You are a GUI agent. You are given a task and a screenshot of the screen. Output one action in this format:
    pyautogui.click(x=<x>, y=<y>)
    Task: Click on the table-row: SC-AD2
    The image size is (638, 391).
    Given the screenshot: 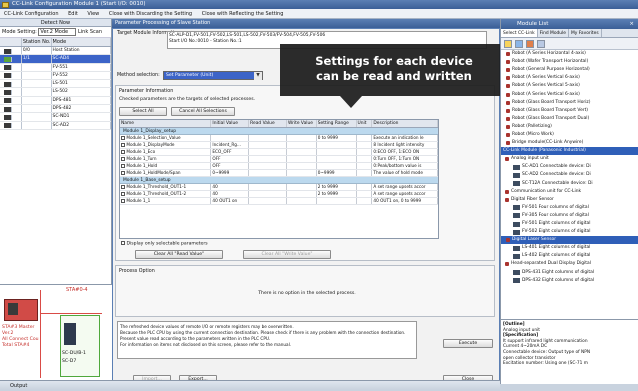 What is the action you would take?
    pyautogui.click(x=55, y=125)
    